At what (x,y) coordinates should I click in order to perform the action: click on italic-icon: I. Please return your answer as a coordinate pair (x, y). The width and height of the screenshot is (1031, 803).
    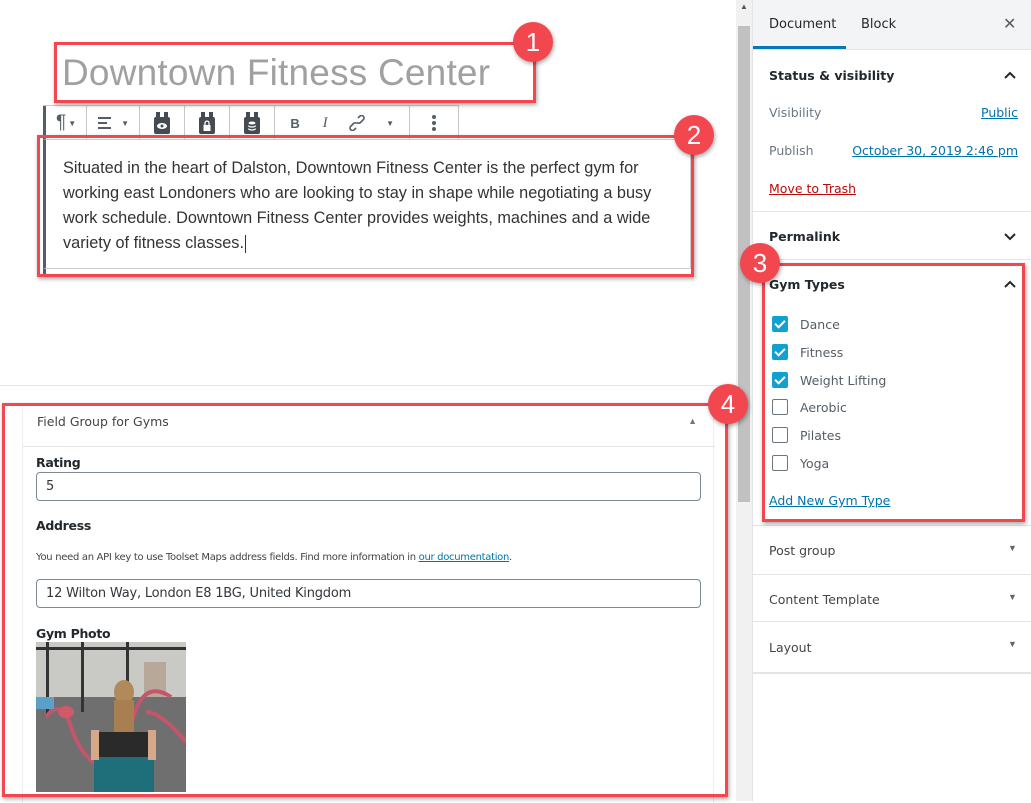
    Looking at the image, I should click on (325, 122).